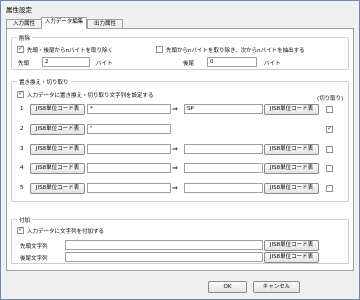  I want to click on delete-group-title: 削除, so click(25, 38).